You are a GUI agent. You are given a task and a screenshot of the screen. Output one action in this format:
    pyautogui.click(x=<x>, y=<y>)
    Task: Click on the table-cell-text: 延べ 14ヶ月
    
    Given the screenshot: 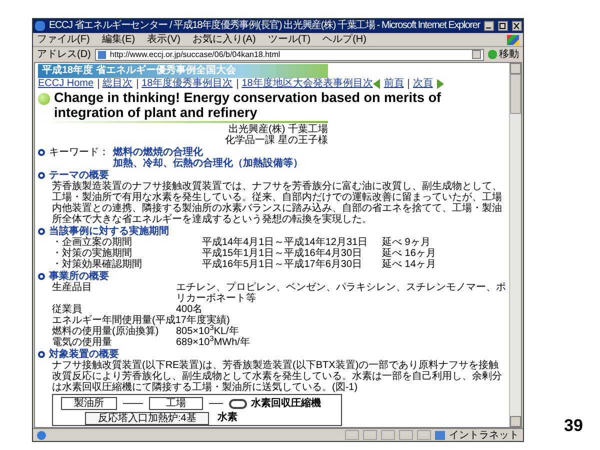 What is the action you would take?
    pyautogui.click(x=409, y=264)
    